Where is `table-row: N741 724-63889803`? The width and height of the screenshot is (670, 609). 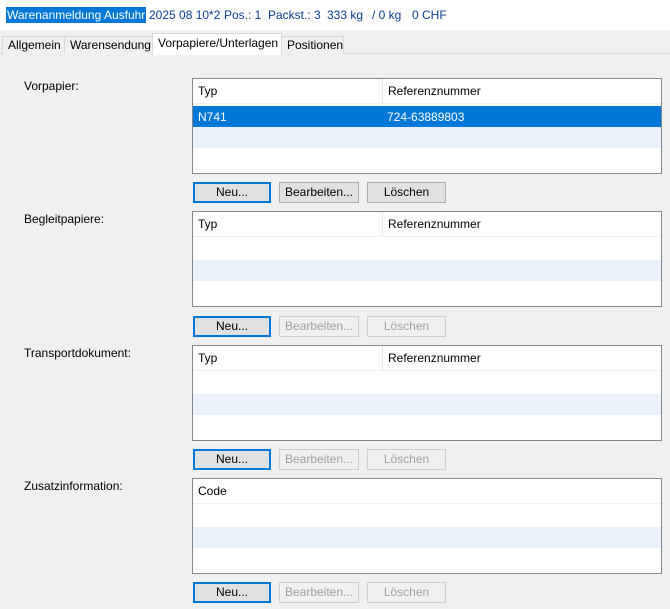 table-row: N741 724-63889803 is located at coordinates (427, 116).